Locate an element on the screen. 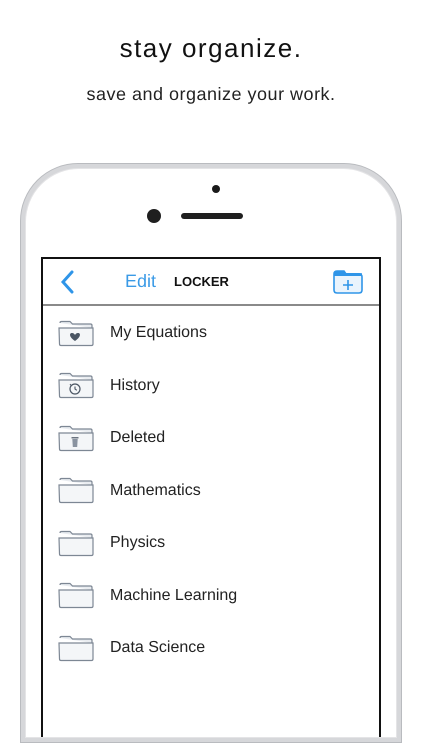 The height and width of the screenshot is (750, 422). folder-row: Data Science is located at coordinates (211, 648).